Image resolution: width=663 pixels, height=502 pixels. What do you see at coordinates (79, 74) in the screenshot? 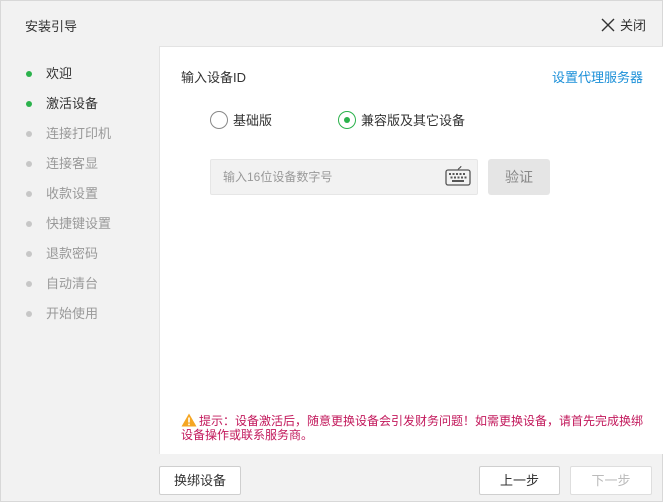
I see `step-welcome: 欢迎` at bounding box center [79, 74].